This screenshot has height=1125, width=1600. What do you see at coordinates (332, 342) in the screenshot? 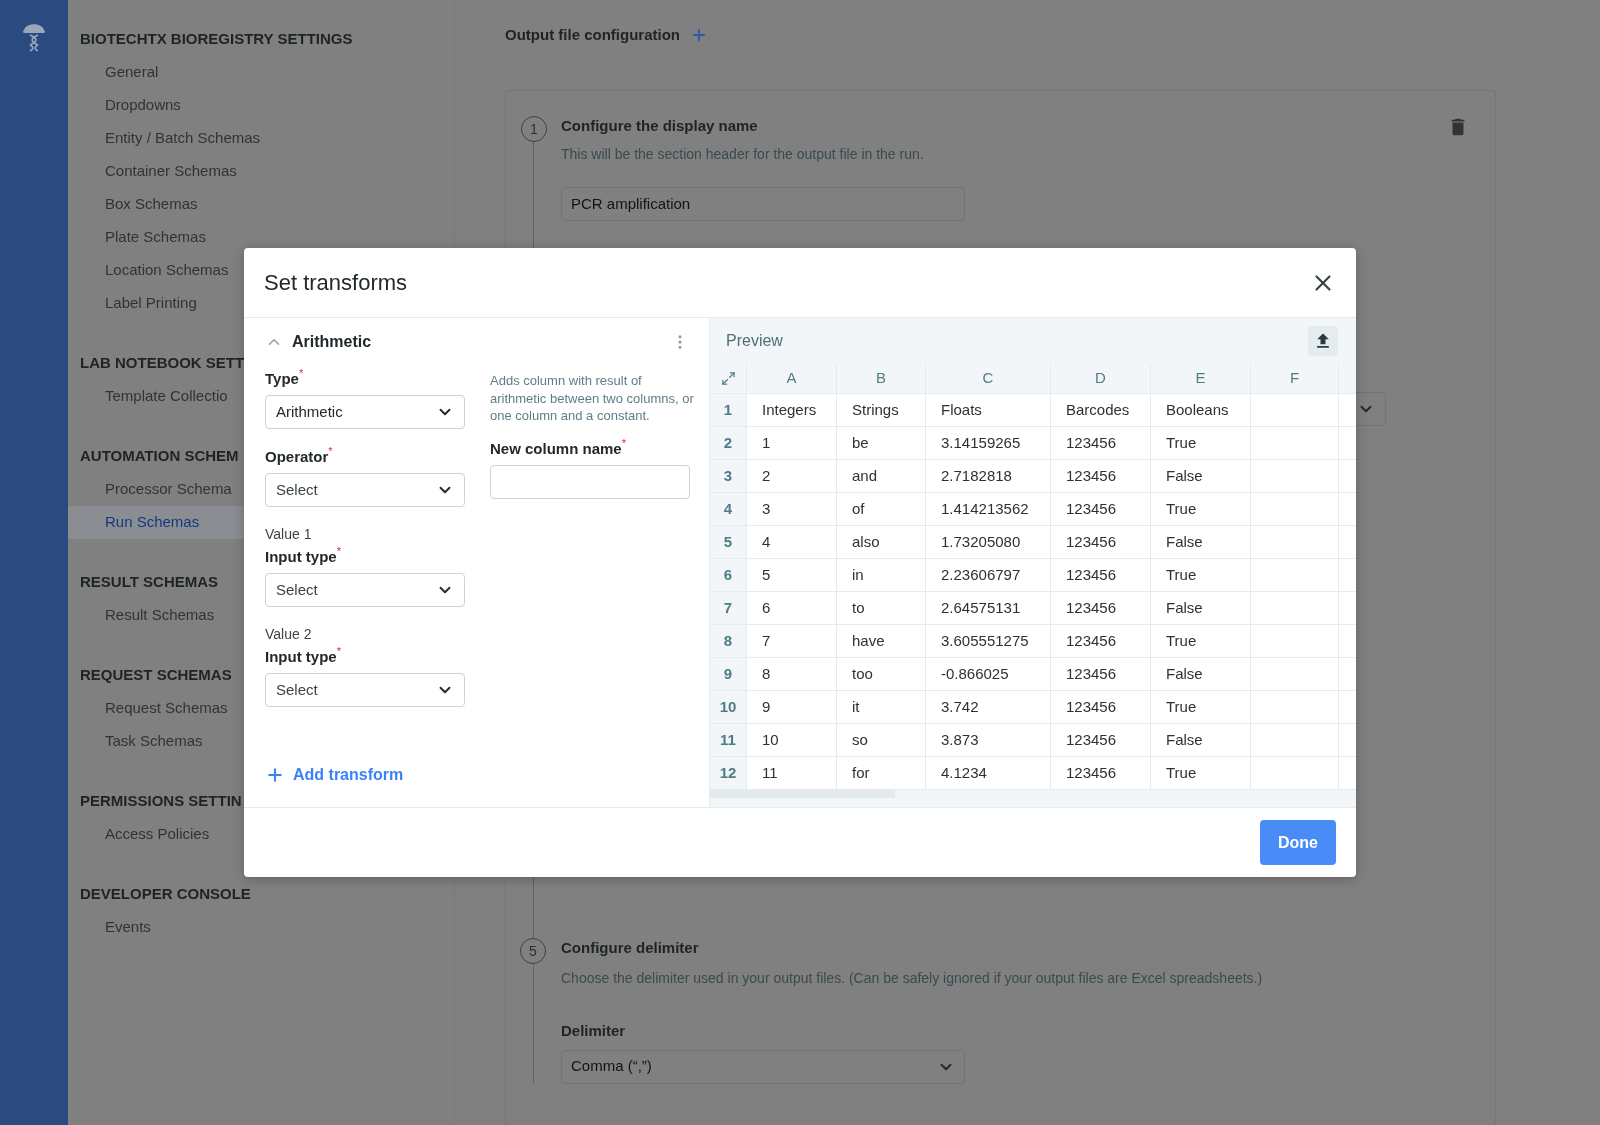
I see `transform-title: Arithmetic` at bounding box center [332, 342].